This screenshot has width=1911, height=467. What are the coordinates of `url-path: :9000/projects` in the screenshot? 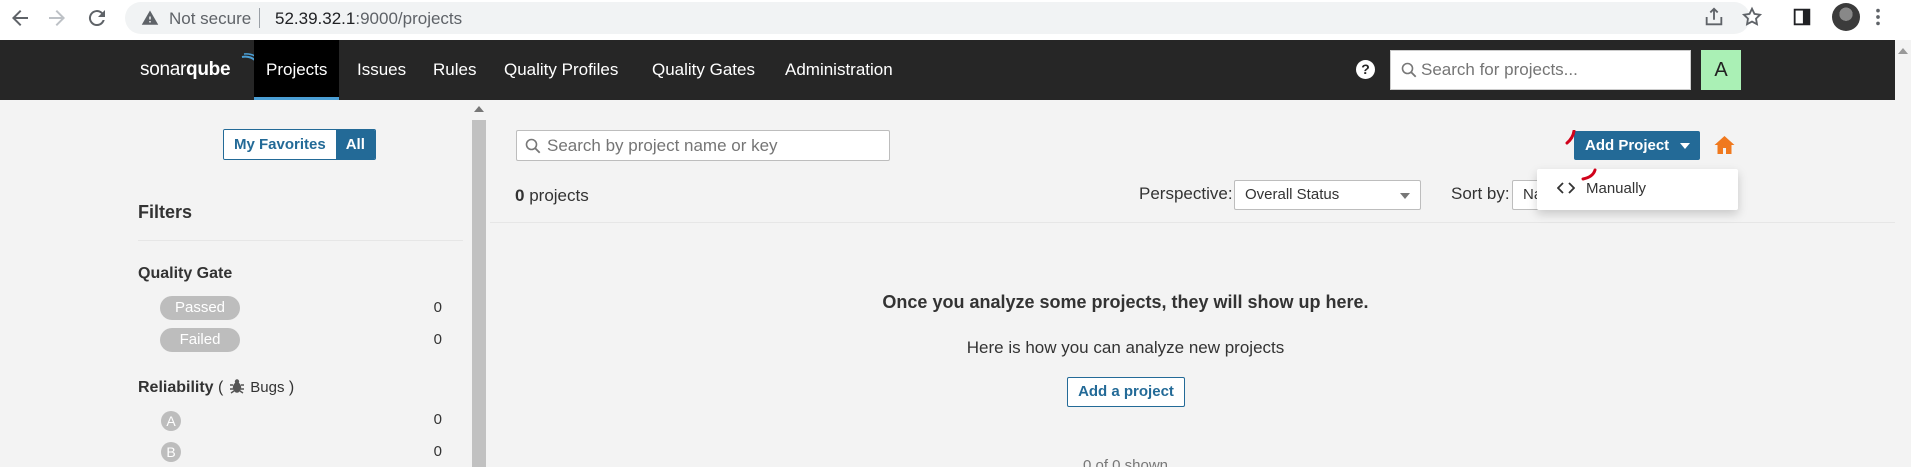 It's located at (409, 18).